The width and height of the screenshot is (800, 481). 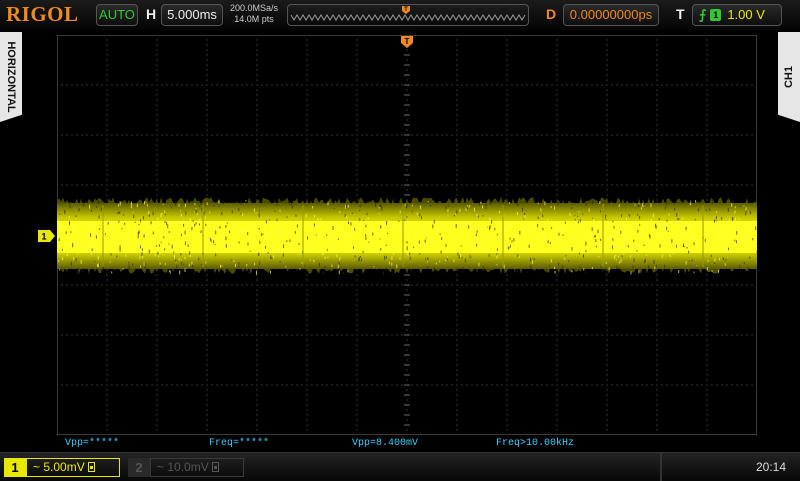 I want to click on ch1-menu-tab: CH1, so click(x=789, y=77).